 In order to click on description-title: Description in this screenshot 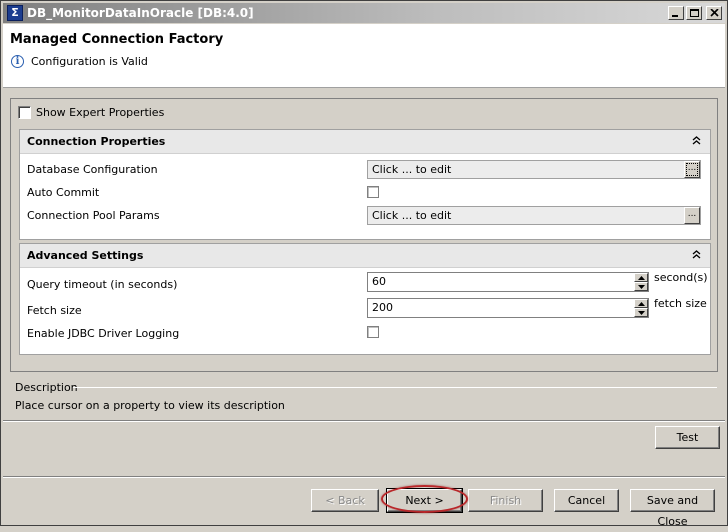, I will do `click(46, 387)`.